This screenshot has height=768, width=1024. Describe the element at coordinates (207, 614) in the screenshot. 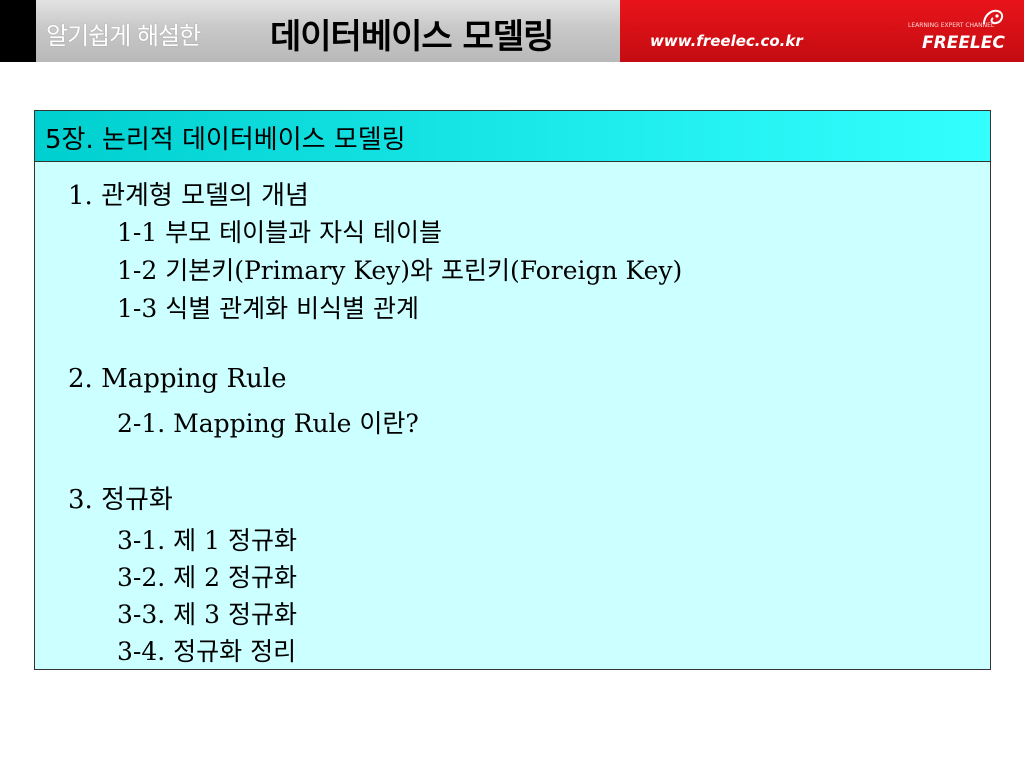

I see `section-item: 3-3. 제 3 정규화` at that location.